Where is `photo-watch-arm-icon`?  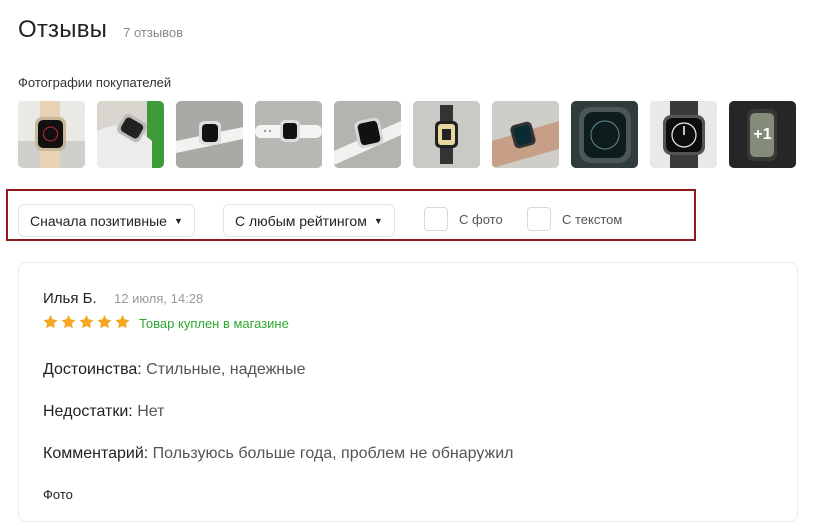 photo-watch-arm-icon is located at coordinates (525, 134).